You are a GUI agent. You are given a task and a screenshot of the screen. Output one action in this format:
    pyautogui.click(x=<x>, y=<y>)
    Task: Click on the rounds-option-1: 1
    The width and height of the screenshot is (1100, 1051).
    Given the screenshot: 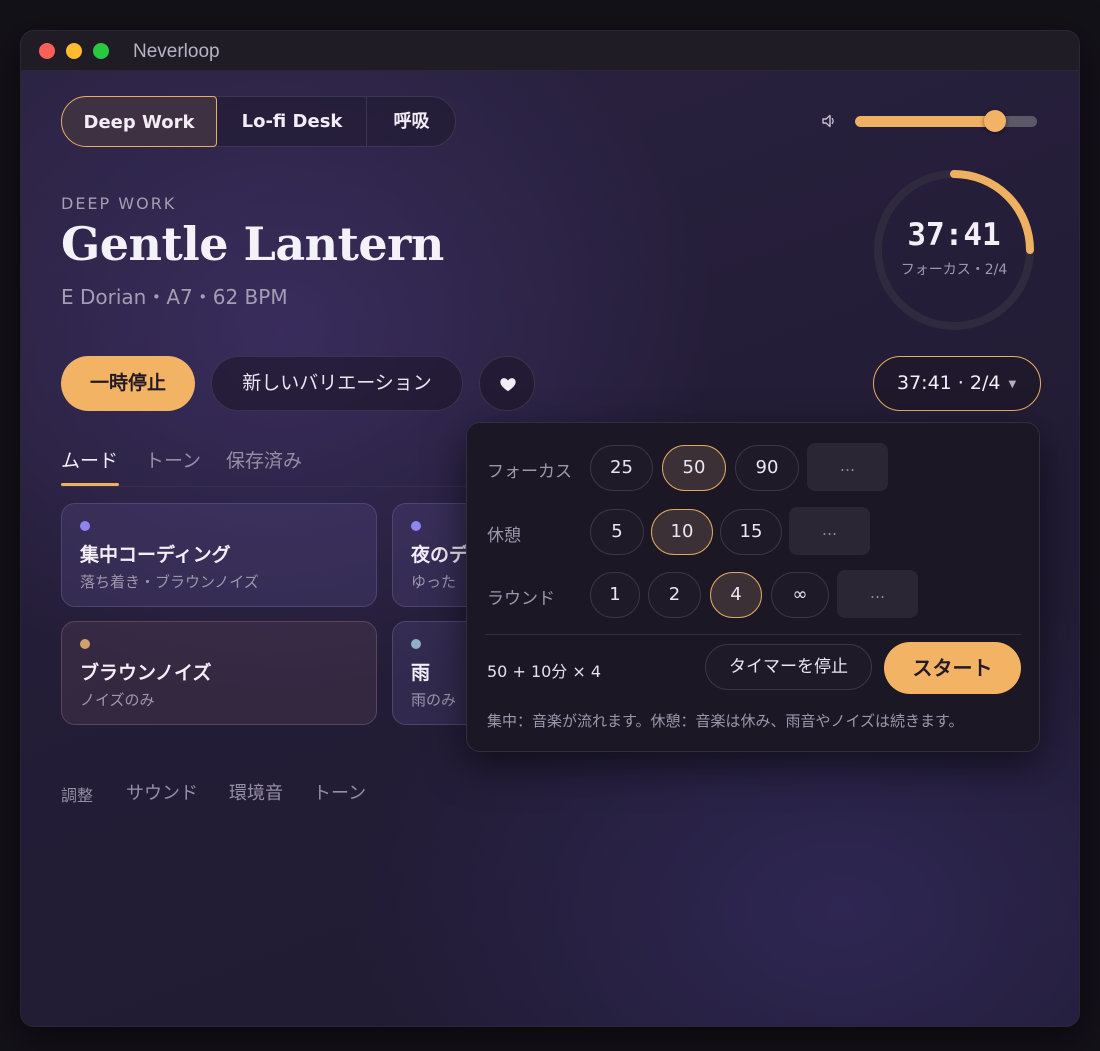 What is the action you would take?
    pyautogui.click(x=615, y=595)
    